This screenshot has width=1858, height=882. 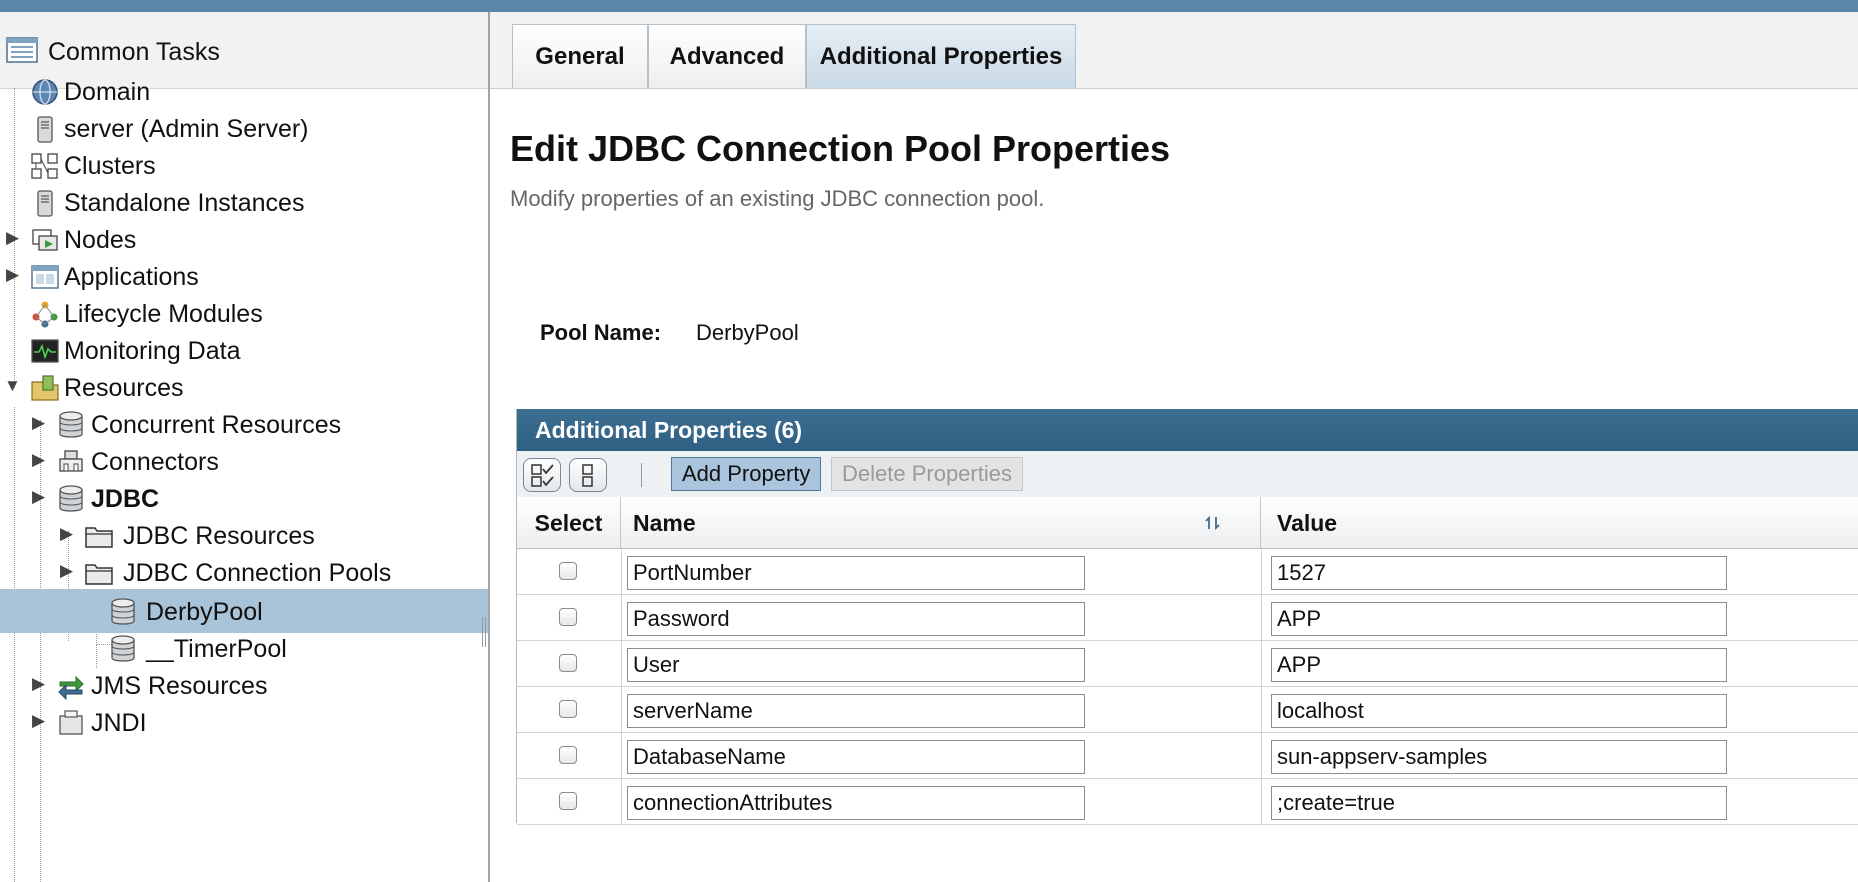 What do you see at coordinates (124, 388) in the screenshot?
I see `sidebar-item-label: Resources` at bounding box center [124, 388].